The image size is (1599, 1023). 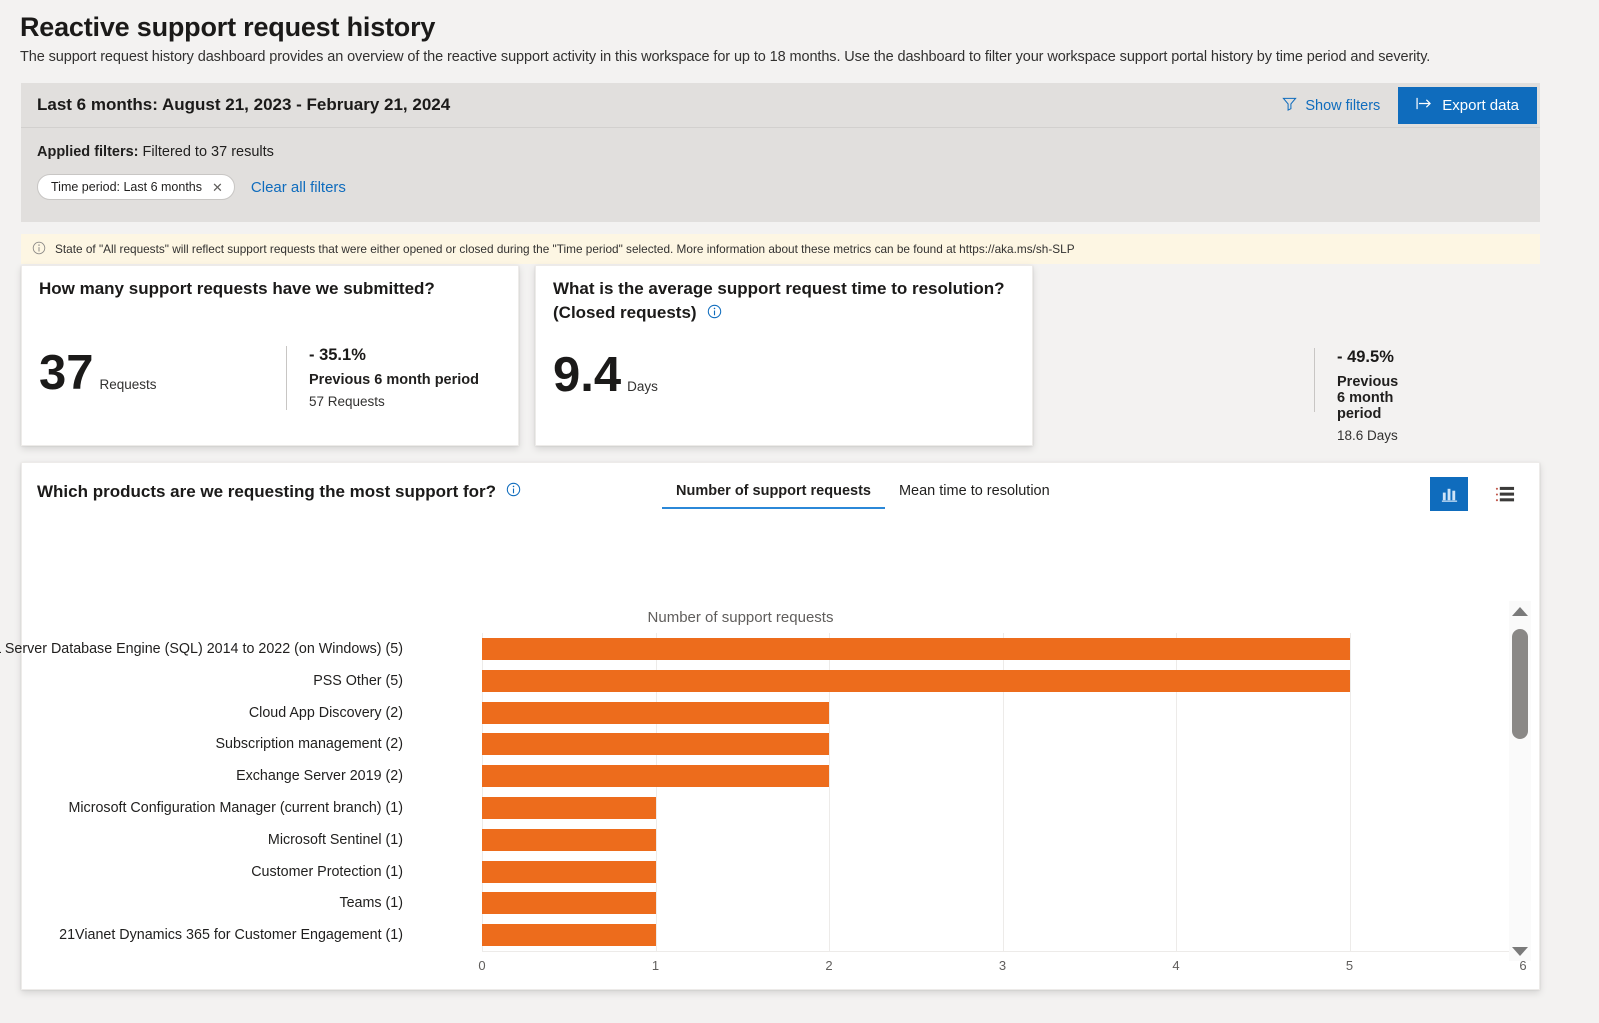 I want to click on kpi-value: 9.4, so click(x=587, y=375).